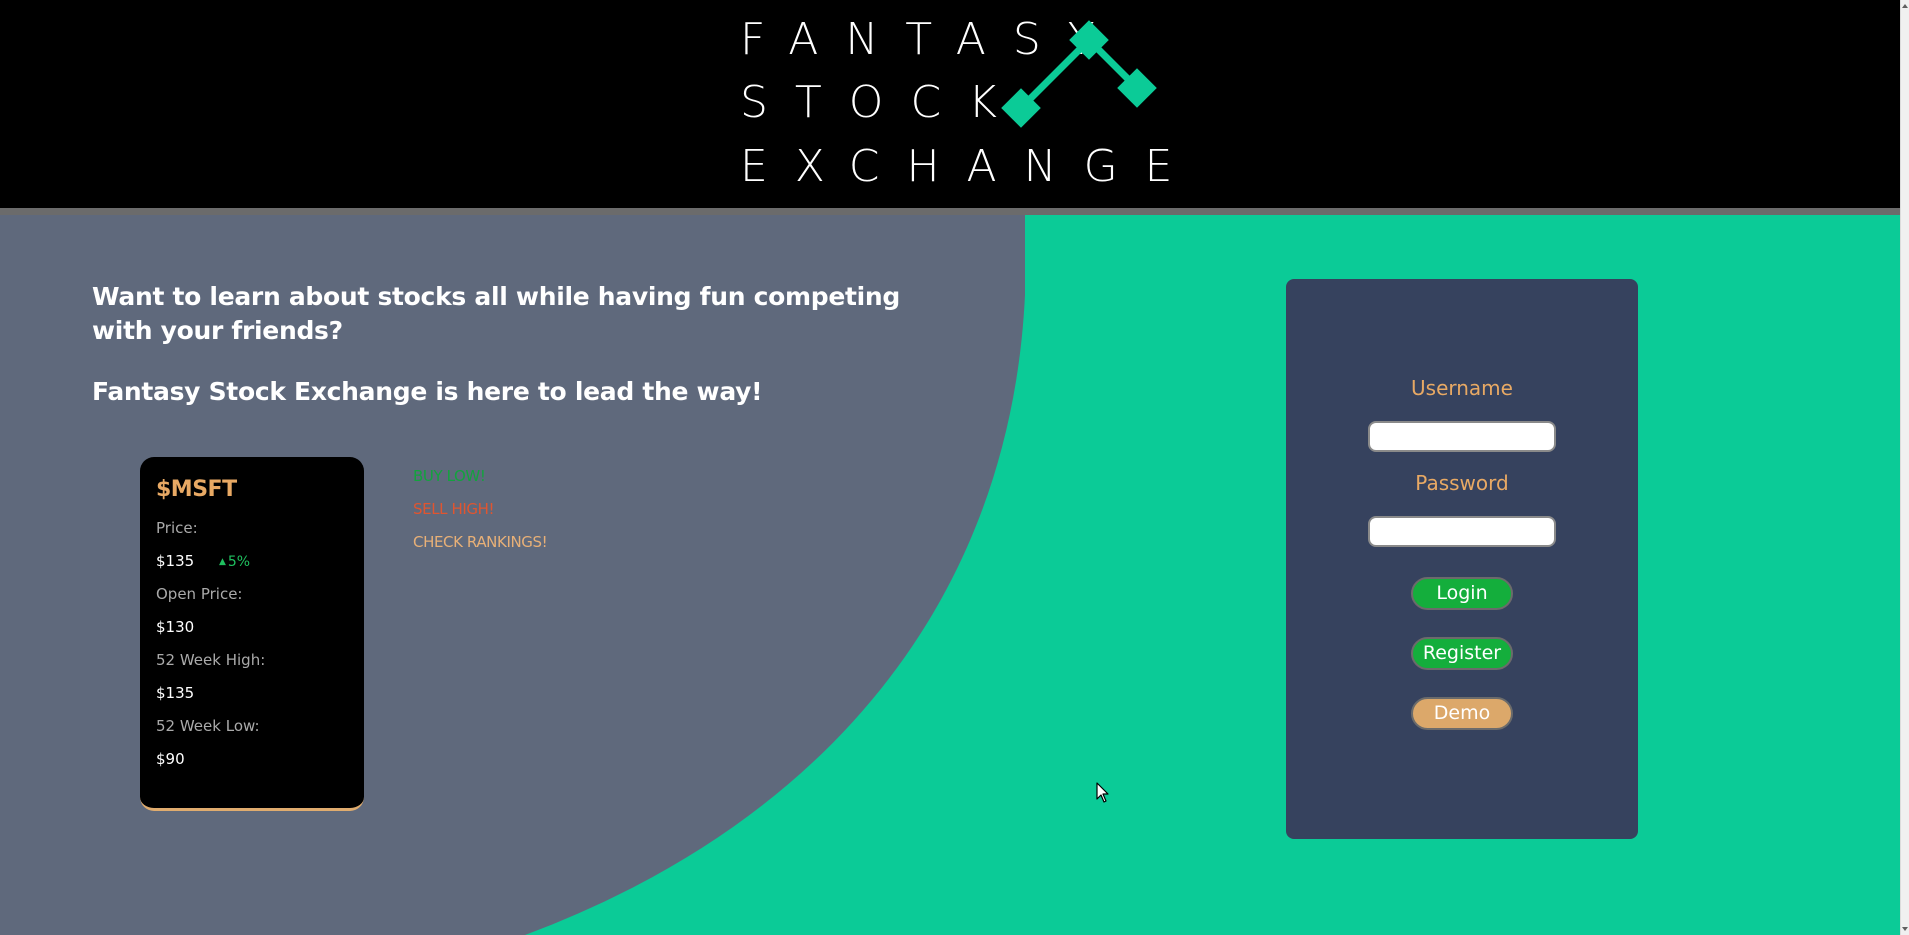 This screenshot has width=1909, height=935. What do you see at coordinates (239, 562) in the screenshot?
I see `price-change-value: 5%` at bounding box center [239, 562].